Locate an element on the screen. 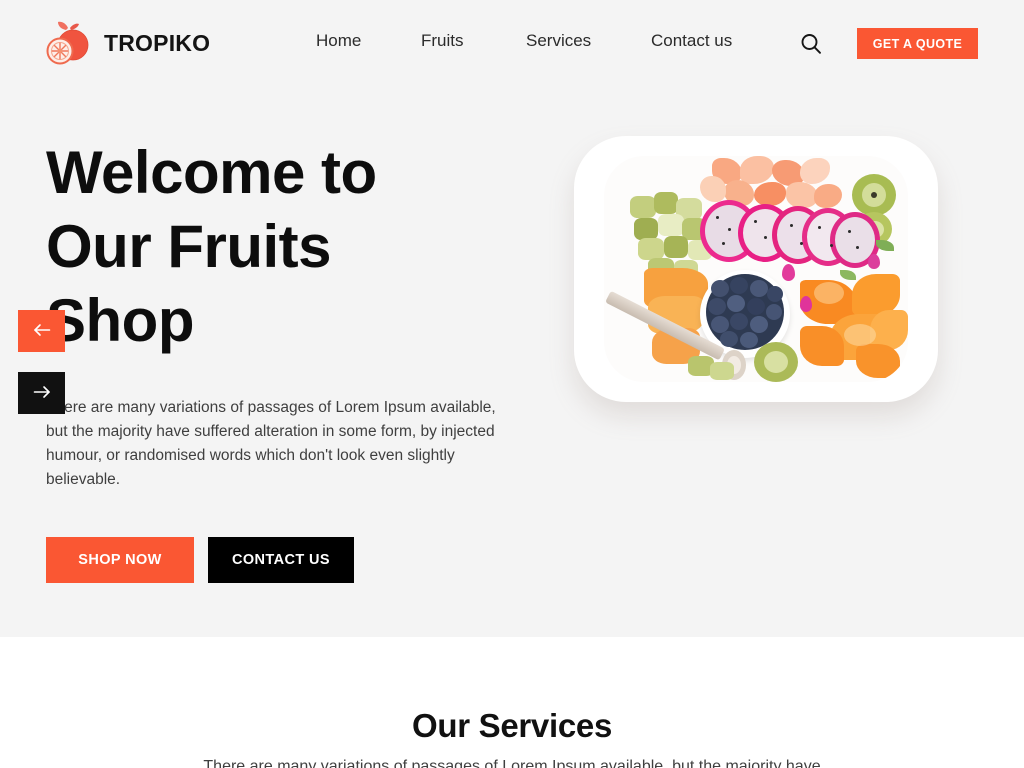 This screenshot has width=1024, height=768. brand-logo: TROPIKO is located at coordinates (126, 43).